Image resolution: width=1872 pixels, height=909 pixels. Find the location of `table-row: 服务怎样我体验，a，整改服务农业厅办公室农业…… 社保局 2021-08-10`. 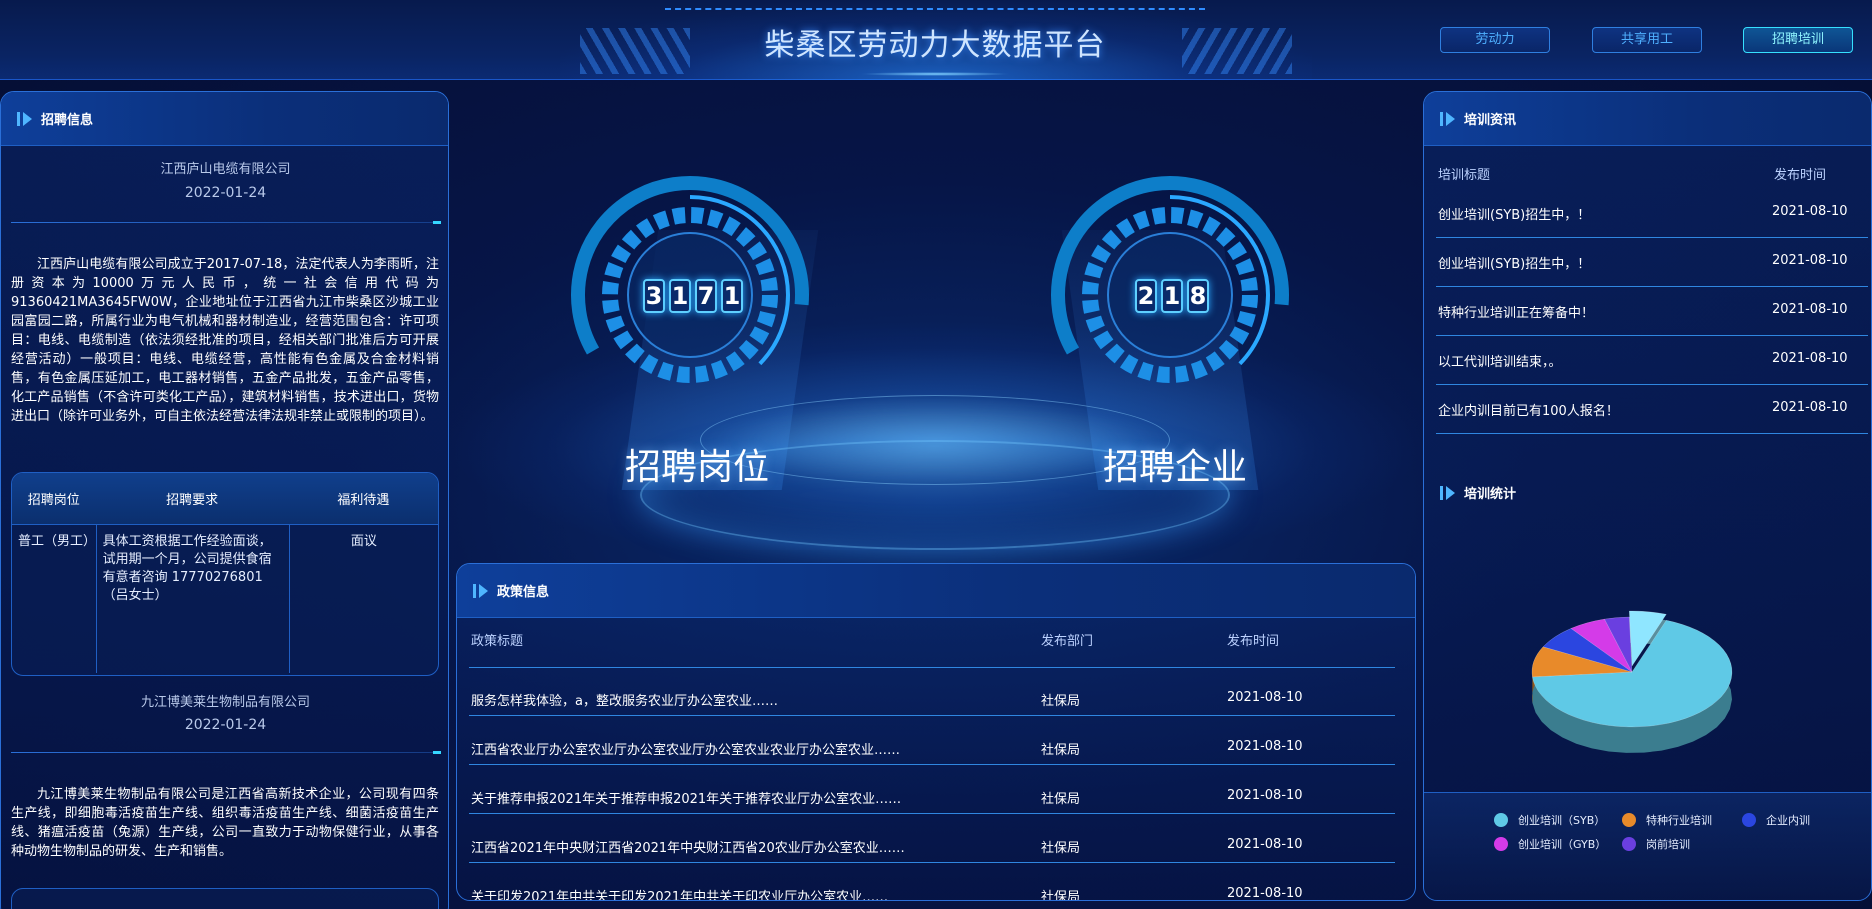

table-row: 服务怎样我体验，a，整改服务农业厅办公室农业…… 社保局 2021-08-10 is located at coordinates (932, 692).